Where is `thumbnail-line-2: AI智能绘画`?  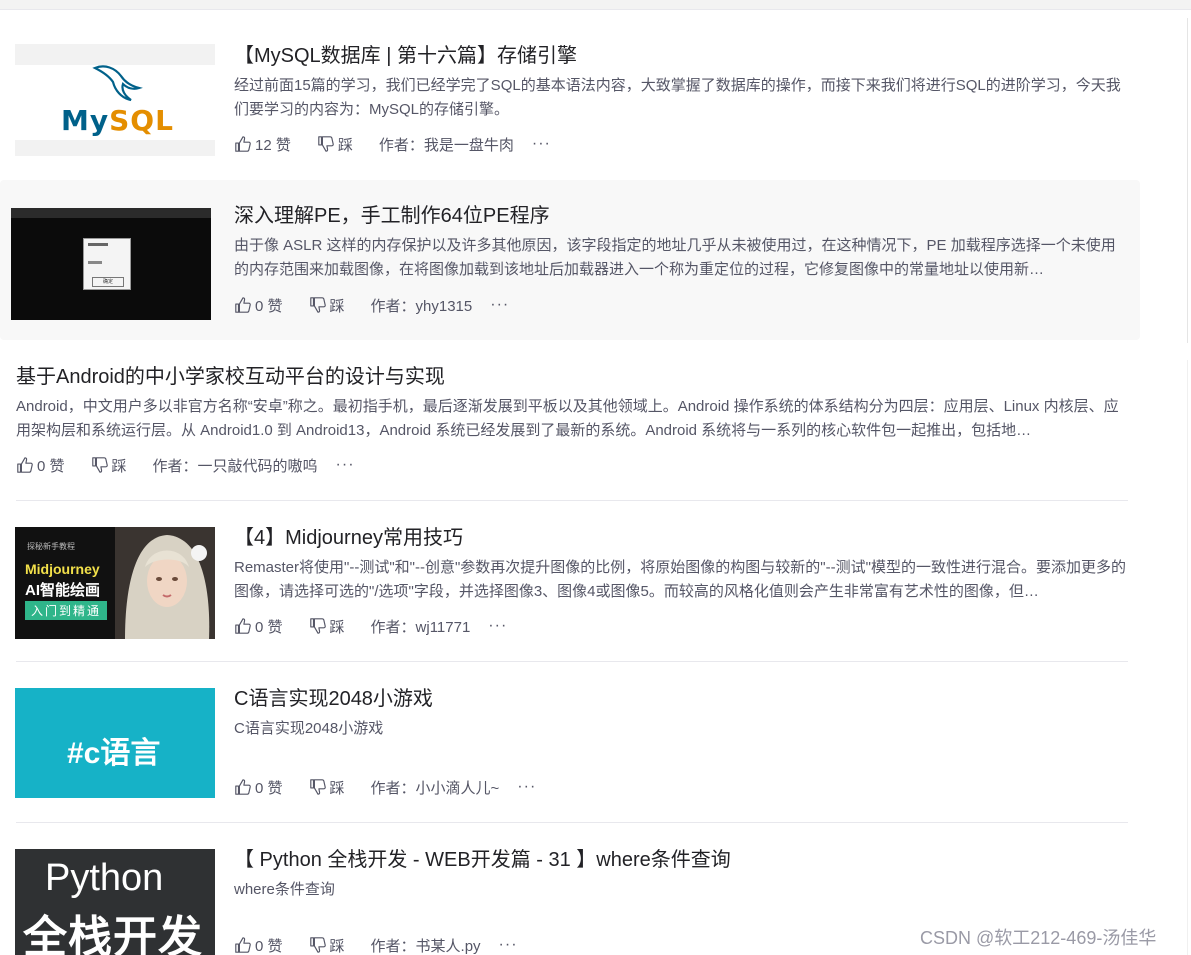 thumbnail-line-2: AI智能绘画 is located at coordinates (63, 590).